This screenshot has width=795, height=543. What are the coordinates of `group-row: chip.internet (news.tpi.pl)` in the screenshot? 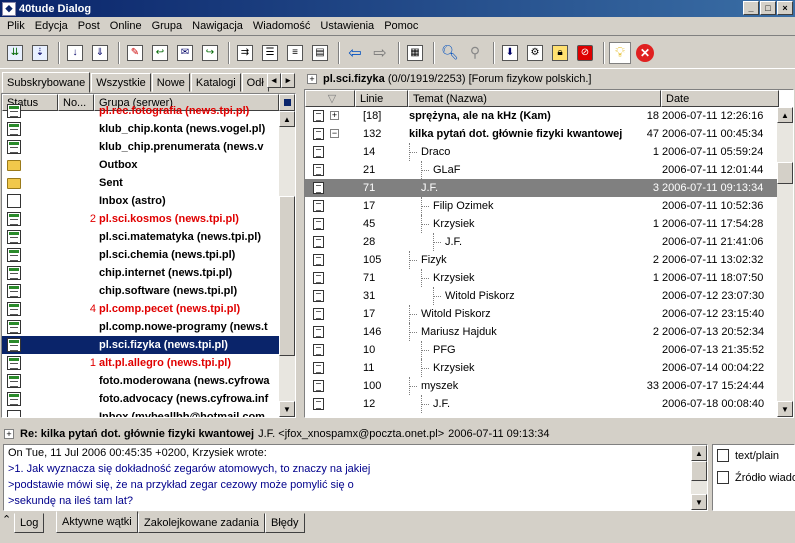 It's located at (142, 273).